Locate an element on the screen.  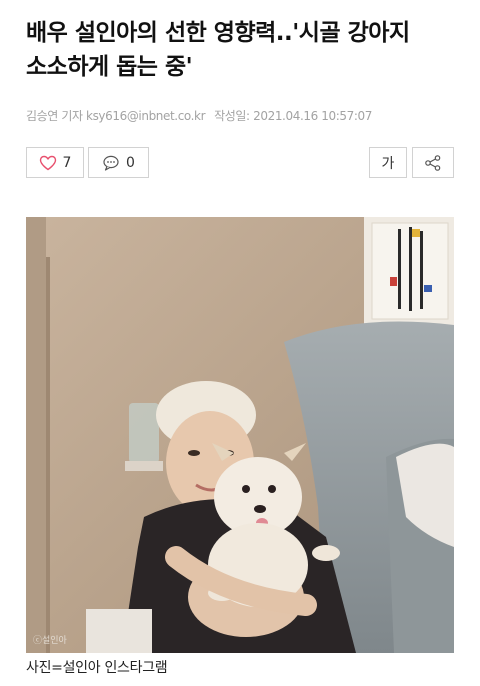
byline-date: 작성일: 2021.04.16 10:57:07 is located at coordinates (293, 116).